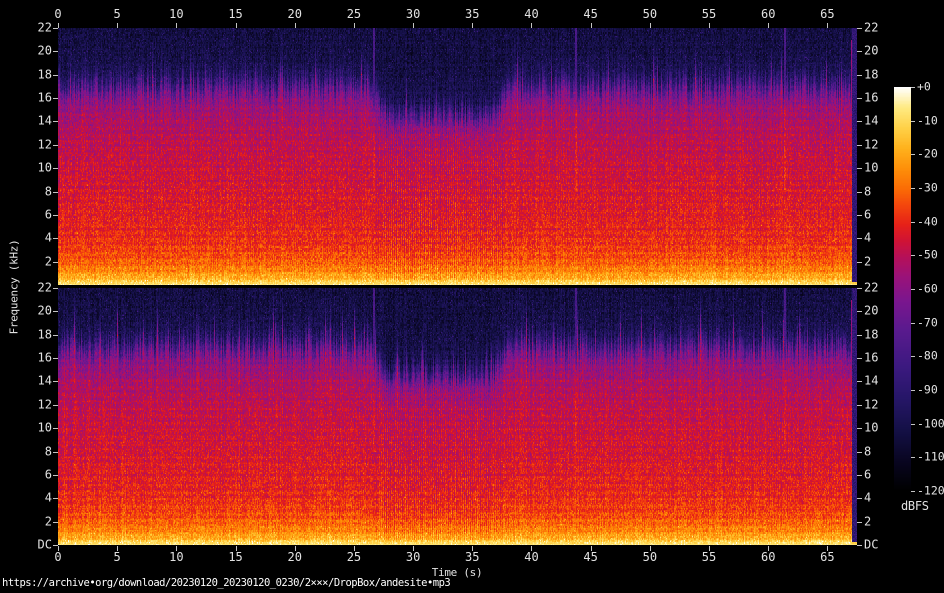 The image size is (944, 593). What do you see at coordinates (768, 14) in the screenshot?
I see `x-tick-label-top: 60` at bounding box center [768, 14].